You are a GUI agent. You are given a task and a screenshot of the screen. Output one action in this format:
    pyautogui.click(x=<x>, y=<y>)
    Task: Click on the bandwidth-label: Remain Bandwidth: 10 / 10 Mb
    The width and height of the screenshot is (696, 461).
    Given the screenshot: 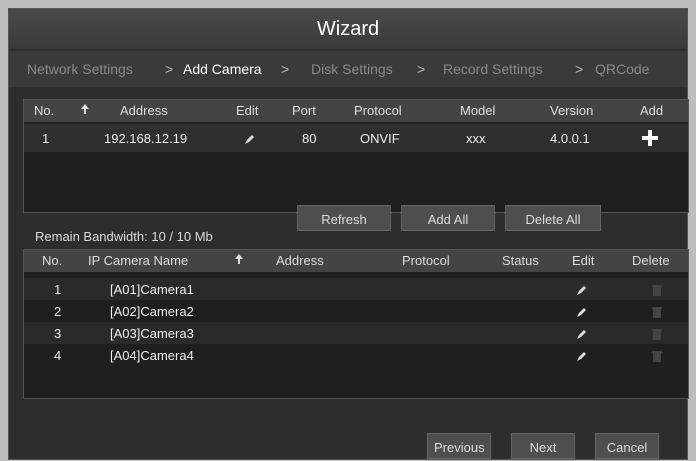 What is the action you would take?
    pyautogui.click(x=124, y=236)
    